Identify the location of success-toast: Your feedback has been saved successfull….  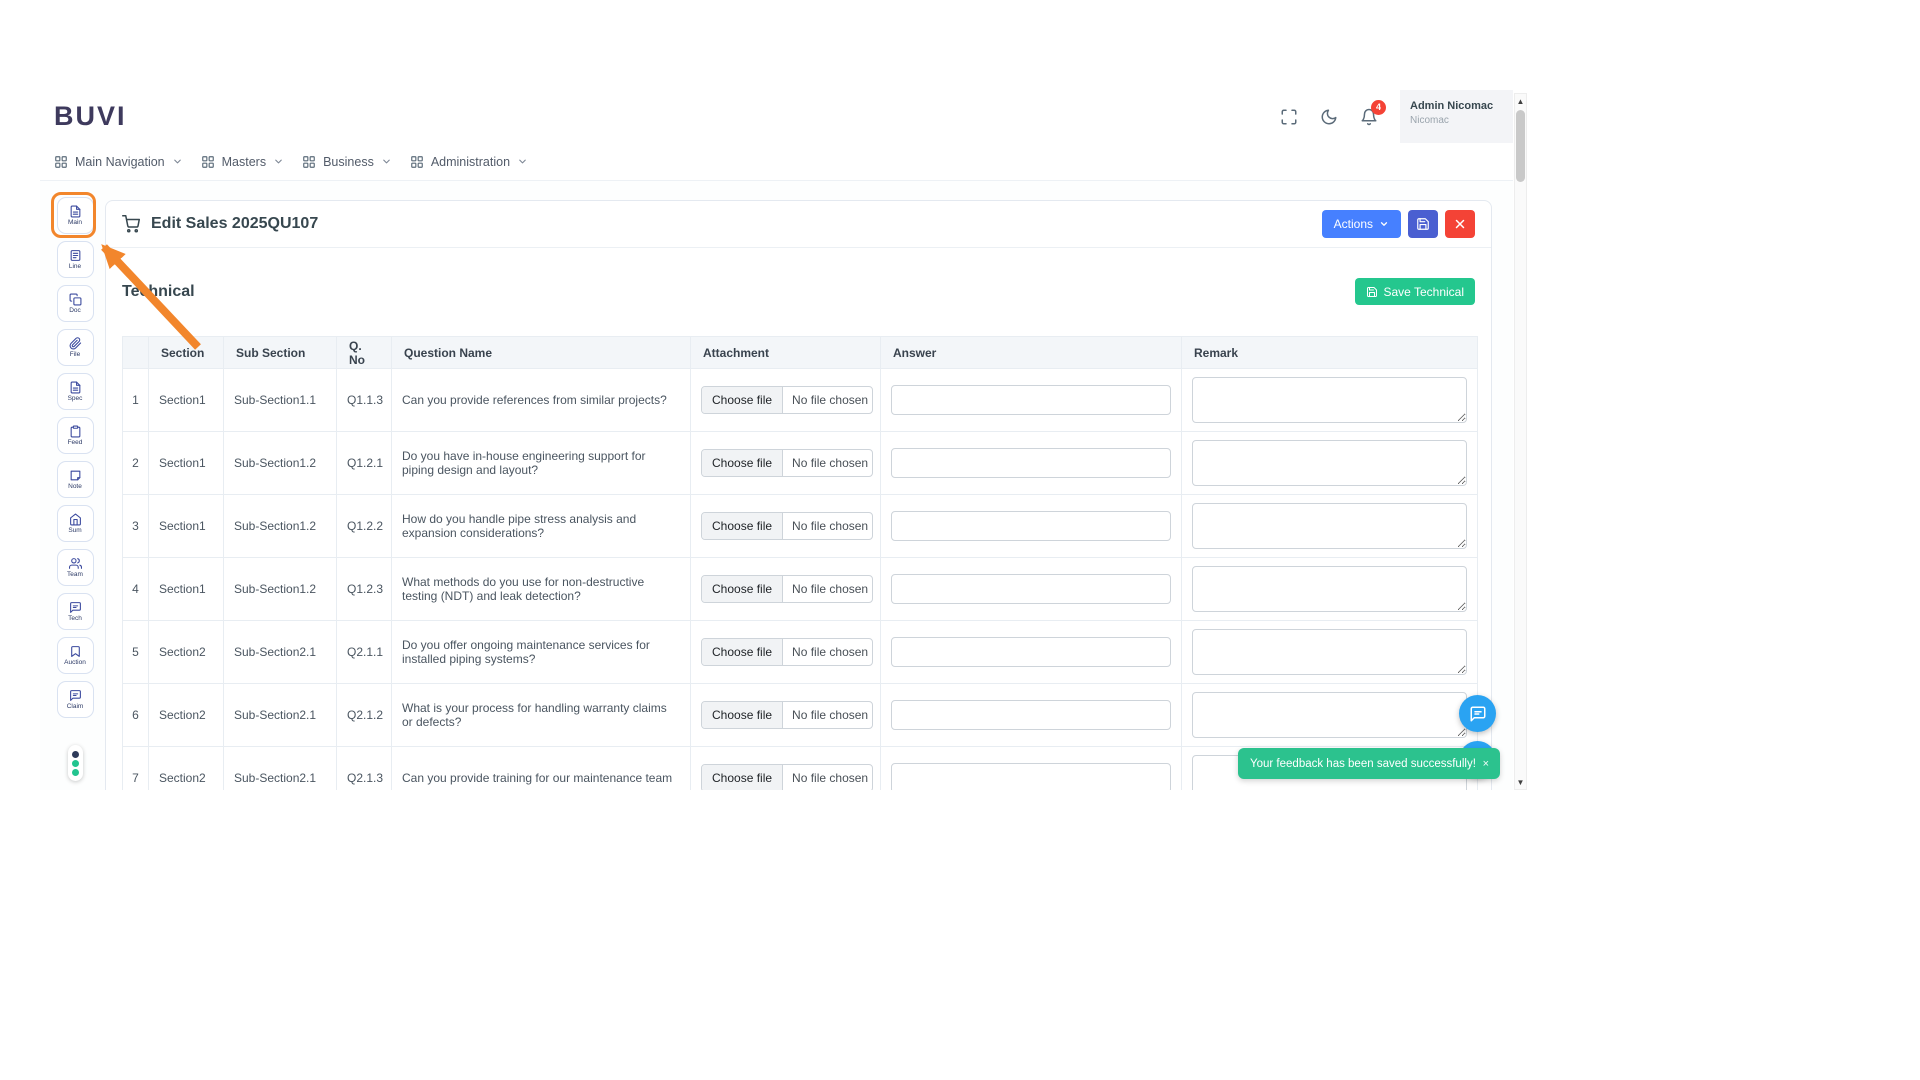
(1369, 763).